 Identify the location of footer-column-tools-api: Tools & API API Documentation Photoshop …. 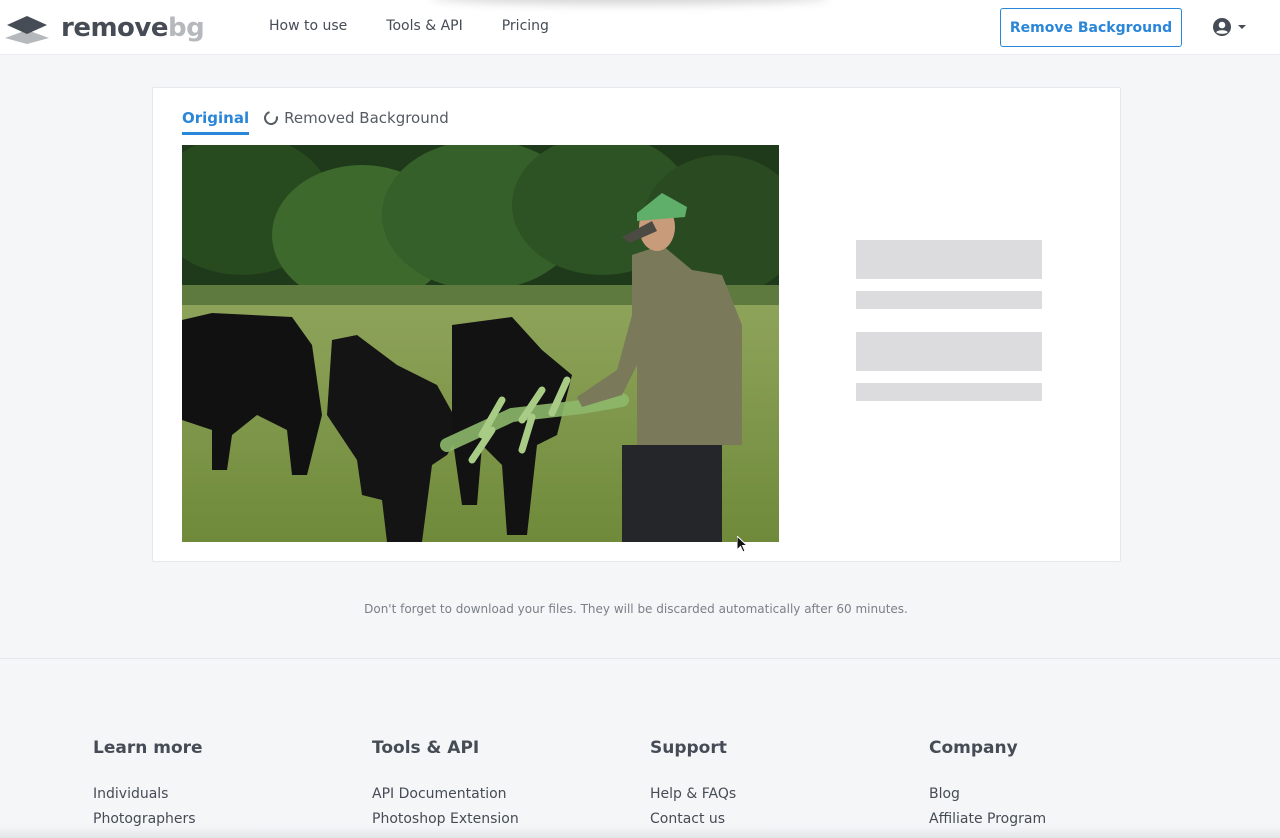
(445, 784).